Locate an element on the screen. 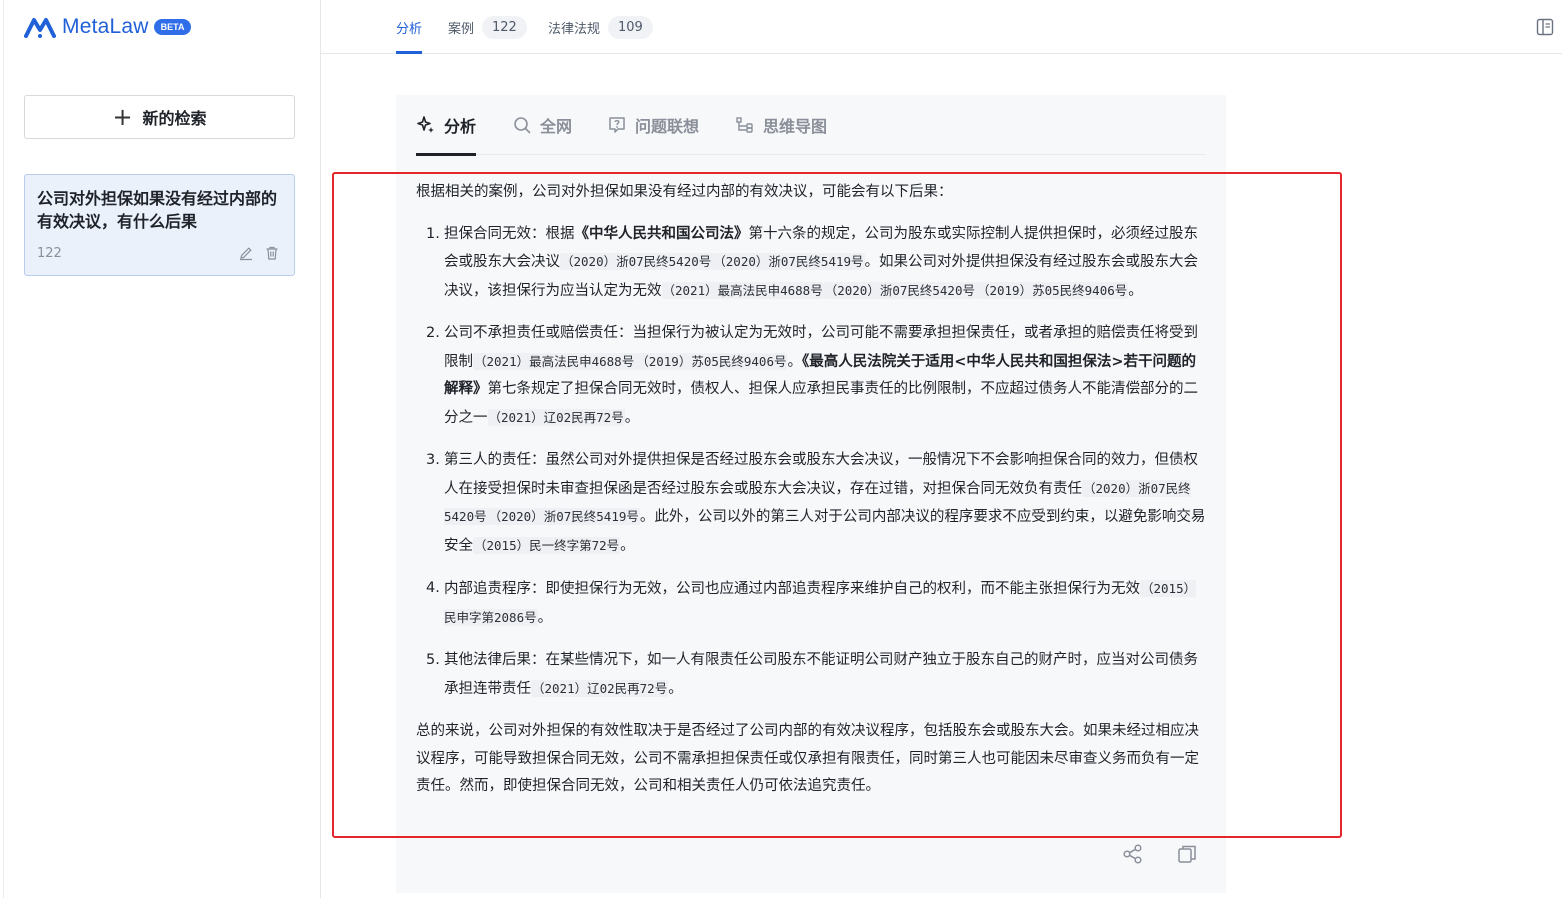 This screenshot has width=1562, height=898. list-item-number: 3. is located at coordinates (433, 460).